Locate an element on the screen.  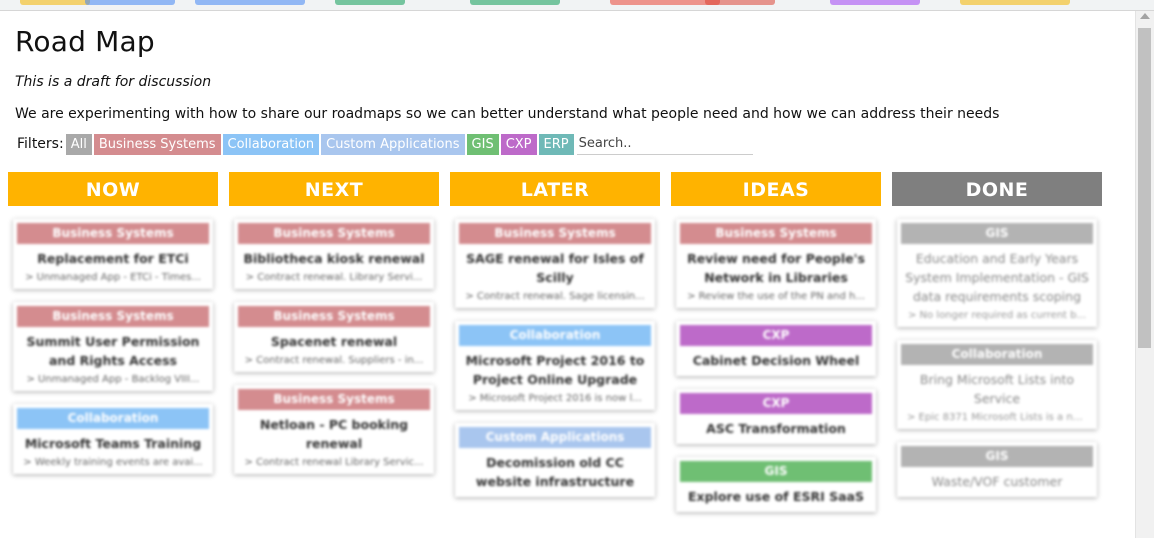
scroll-up-arrow-icon is located at coordinates (1145, 16).